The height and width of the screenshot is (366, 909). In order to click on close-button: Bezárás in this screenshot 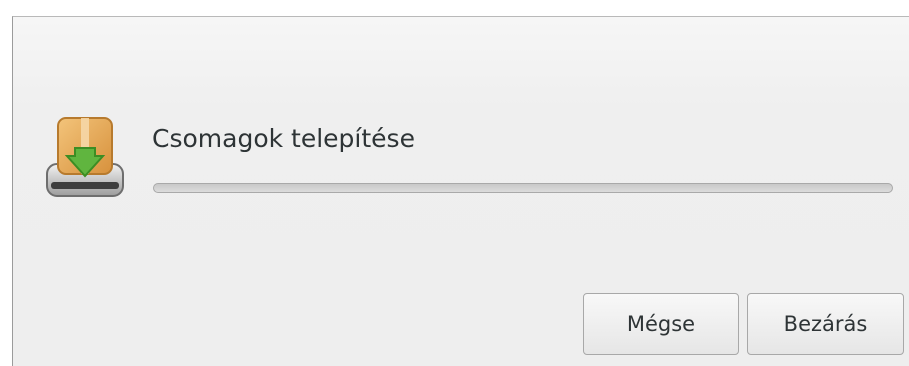, I will do `click(825, 324)`.